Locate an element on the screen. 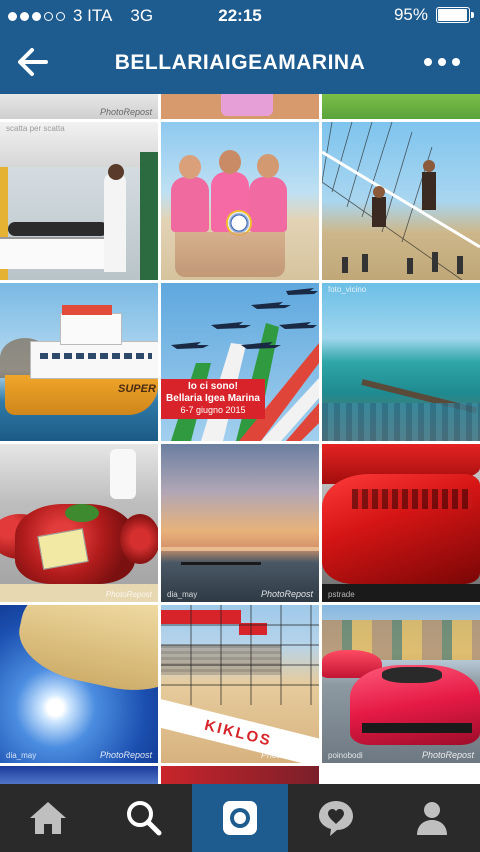  camera-icon is located at coordinates (240, 818).